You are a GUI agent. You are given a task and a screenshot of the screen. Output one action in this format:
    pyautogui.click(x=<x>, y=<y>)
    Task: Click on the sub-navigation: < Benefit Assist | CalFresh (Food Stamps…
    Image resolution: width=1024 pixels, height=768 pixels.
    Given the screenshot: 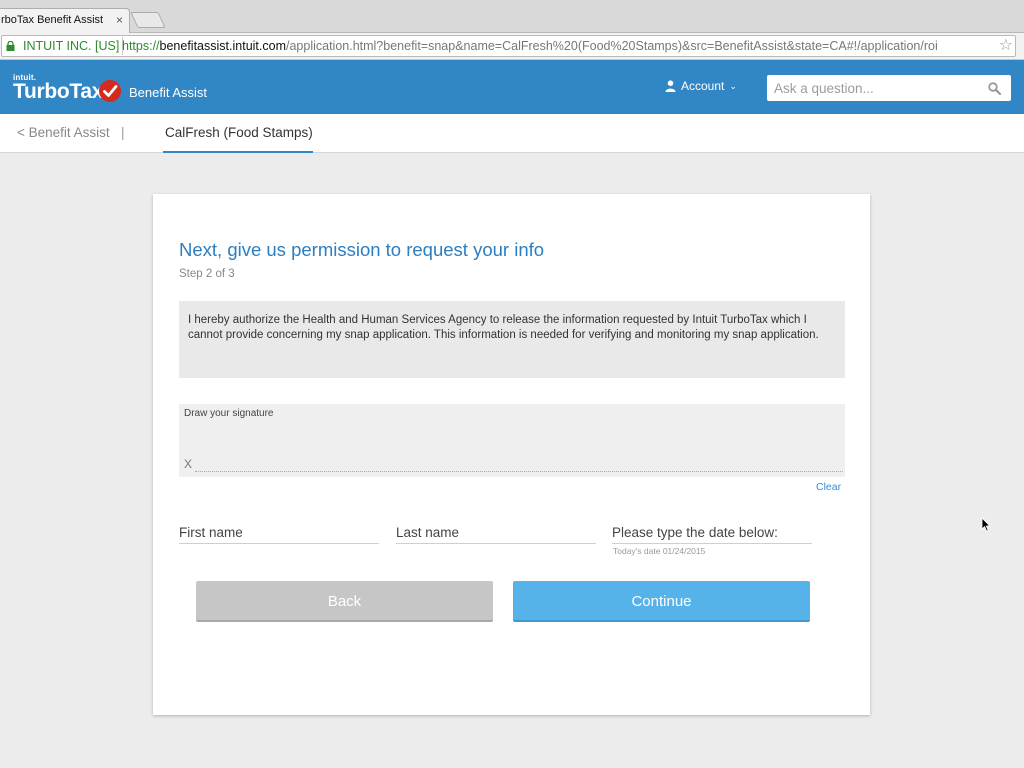 What is the action you would take?
    pyautogui.click(x=512, y=133)
    